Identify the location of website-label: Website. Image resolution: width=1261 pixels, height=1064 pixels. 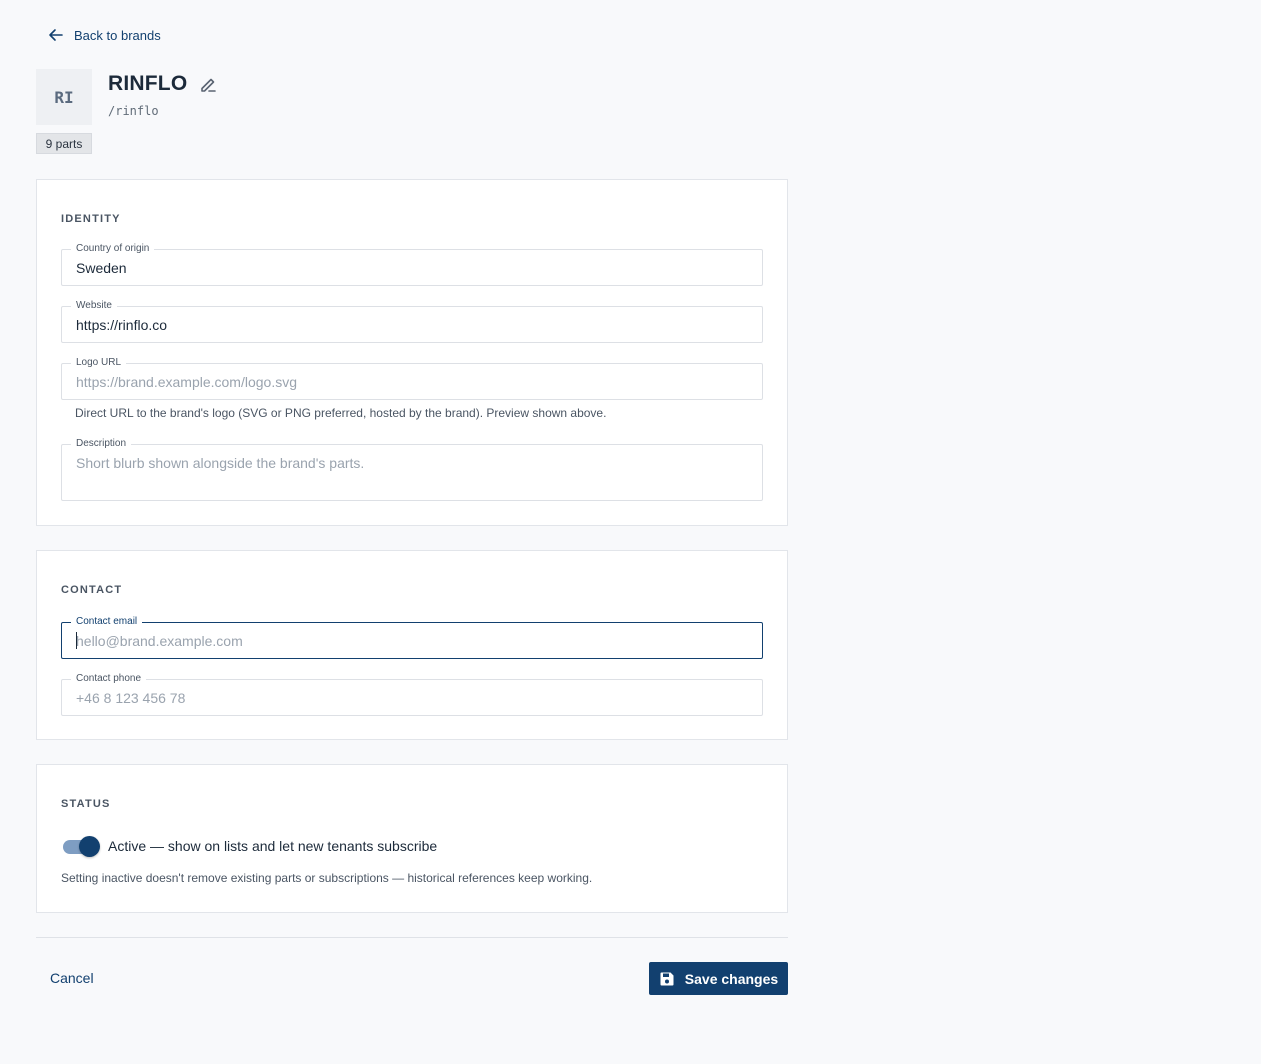
(94, 306).